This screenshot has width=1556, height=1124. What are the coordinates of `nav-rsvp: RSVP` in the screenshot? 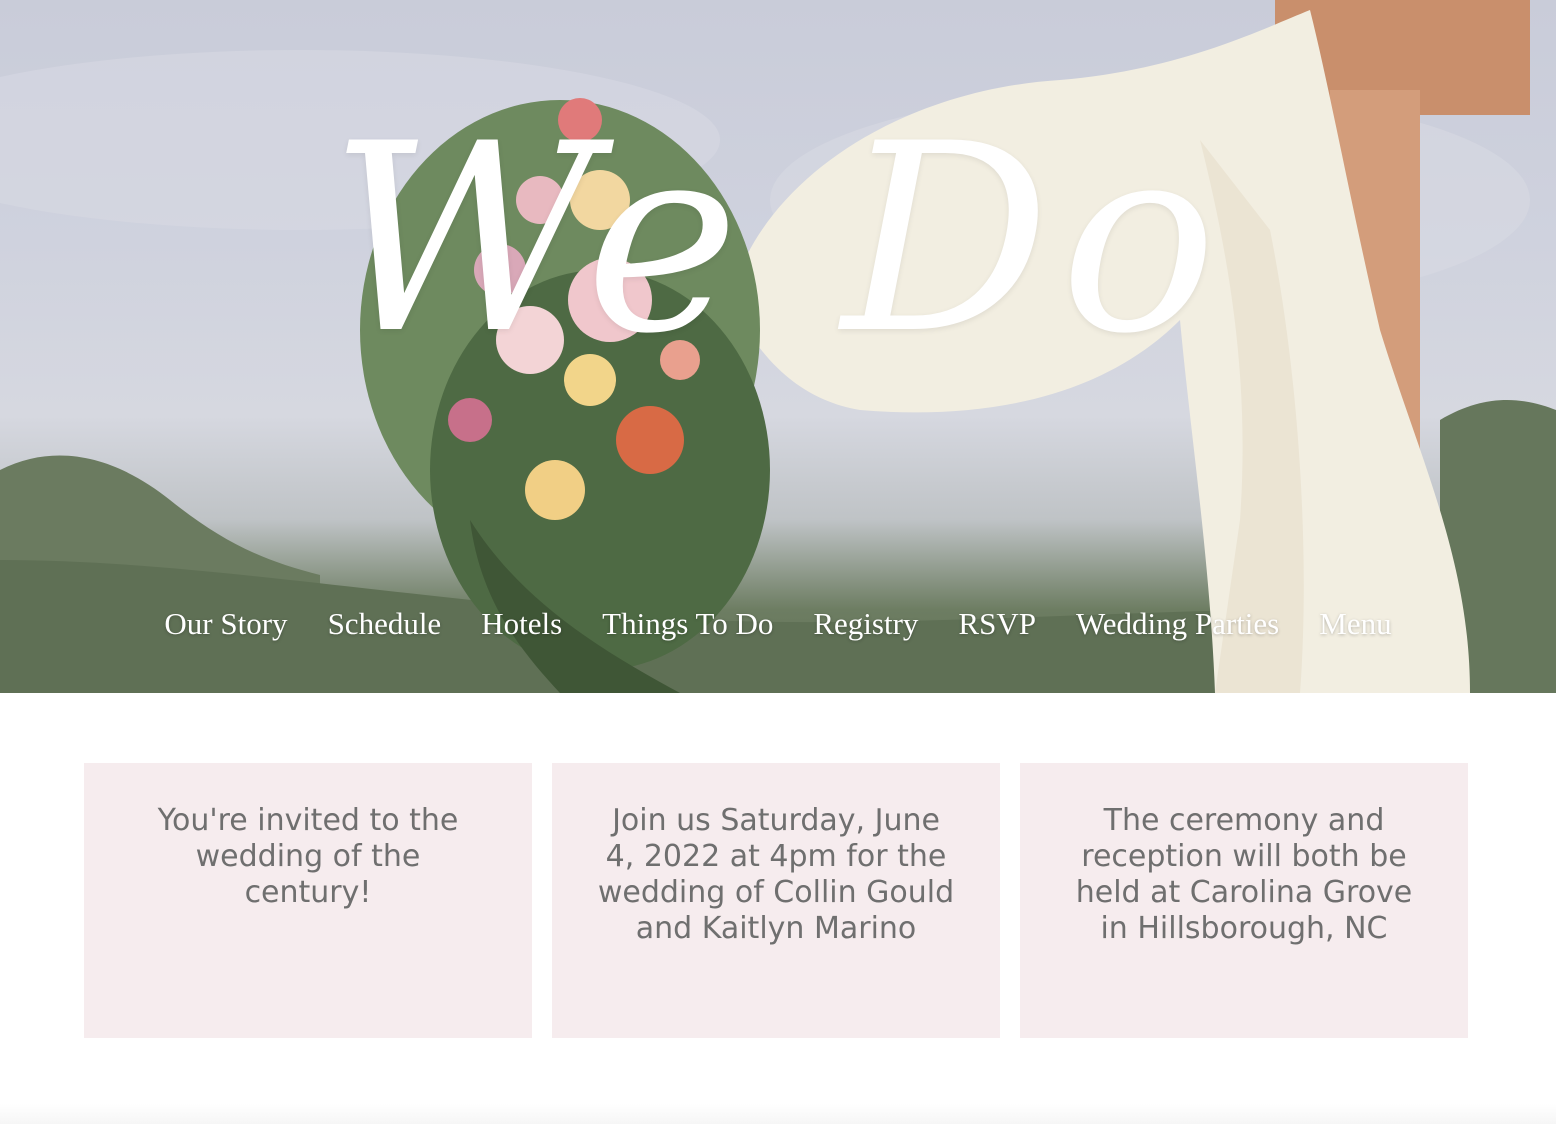 It's located at (997, 624).